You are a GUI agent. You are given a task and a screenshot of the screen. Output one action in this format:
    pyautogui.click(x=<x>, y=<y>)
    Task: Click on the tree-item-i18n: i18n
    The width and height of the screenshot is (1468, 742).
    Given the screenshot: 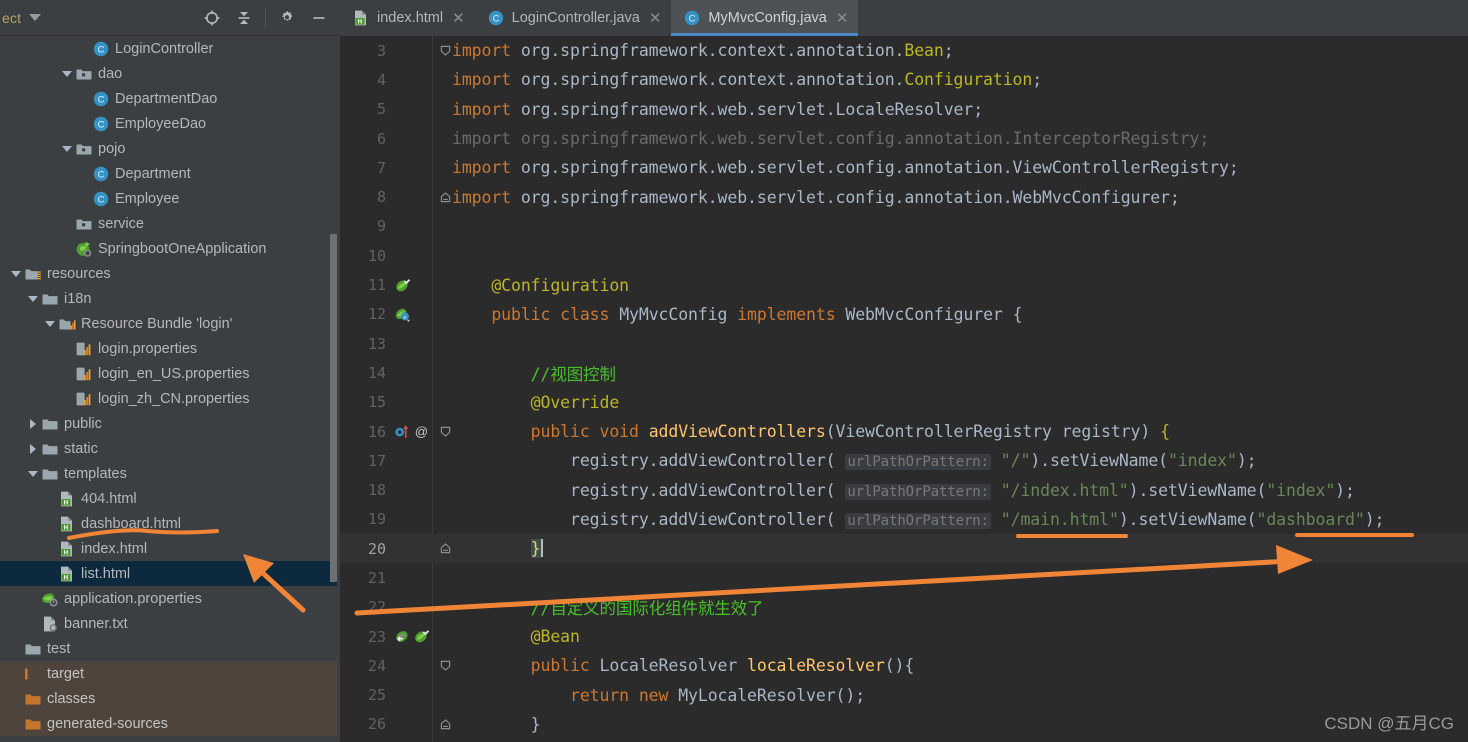 What is the action you would take?
    pyautogui.click(x=170, y=298)
    